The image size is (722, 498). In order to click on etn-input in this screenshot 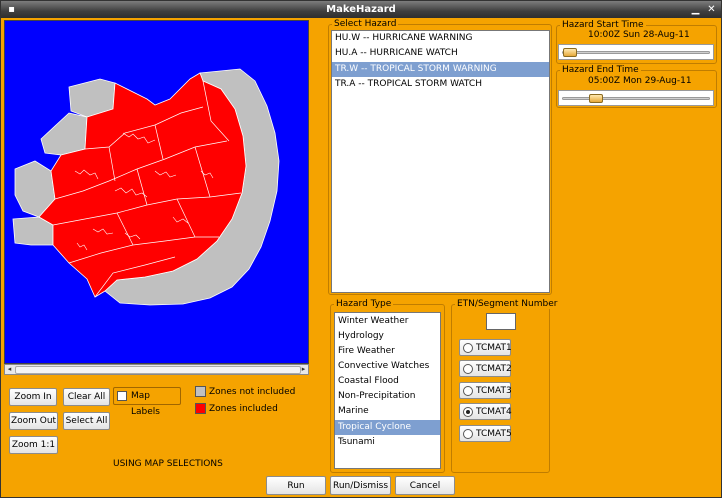, I will do `click(501, 321)`.